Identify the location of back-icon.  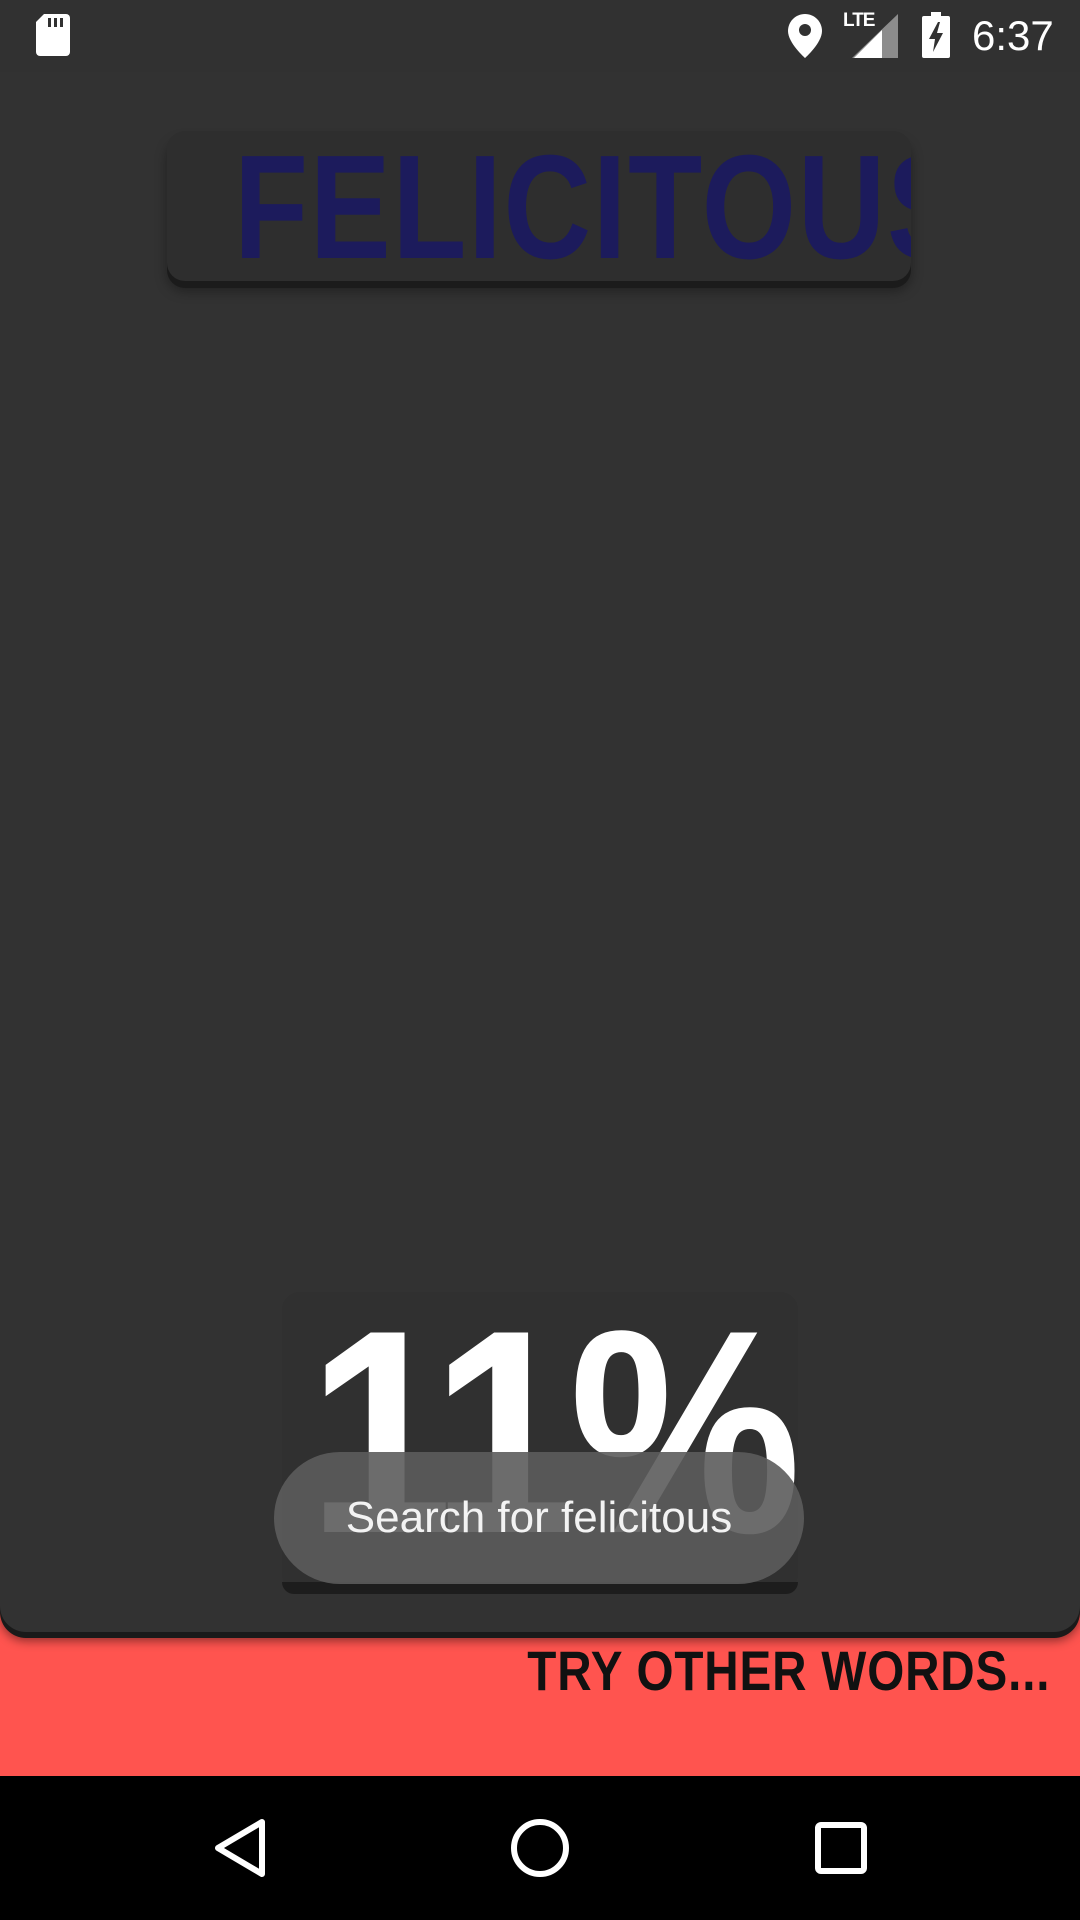
(240, 1850).